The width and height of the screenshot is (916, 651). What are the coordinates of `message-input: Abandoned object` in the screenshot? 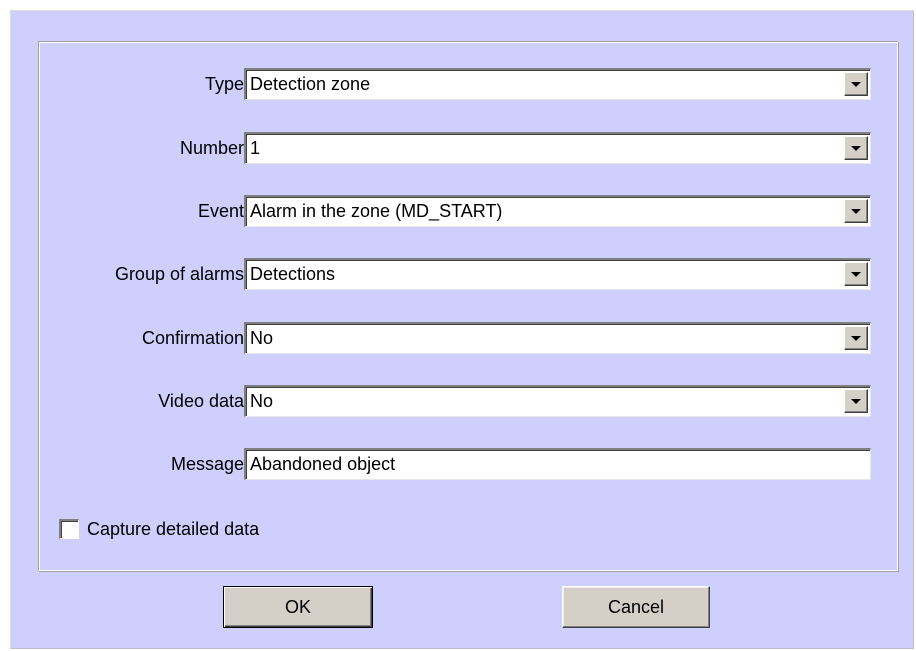 It's located at (557, 464).